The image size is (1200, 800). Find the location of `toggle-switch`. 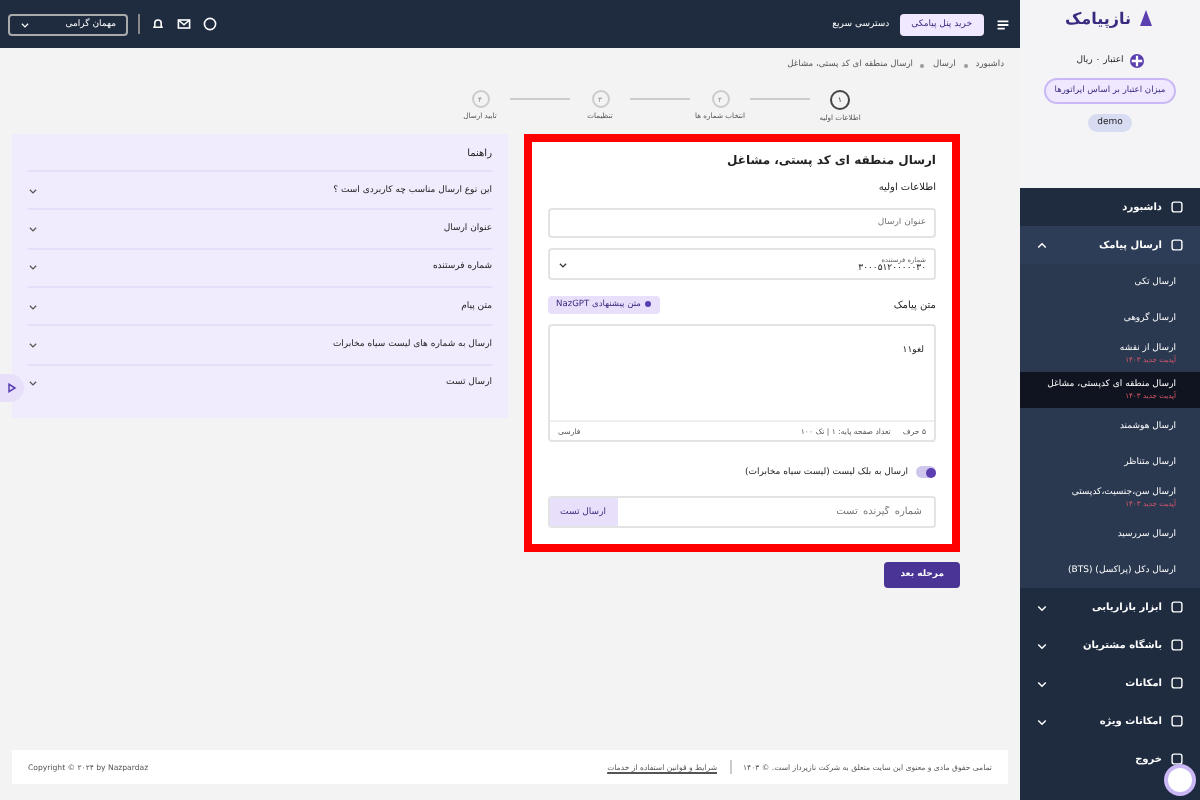

toggle-switch is located at coordinates (926, 472).